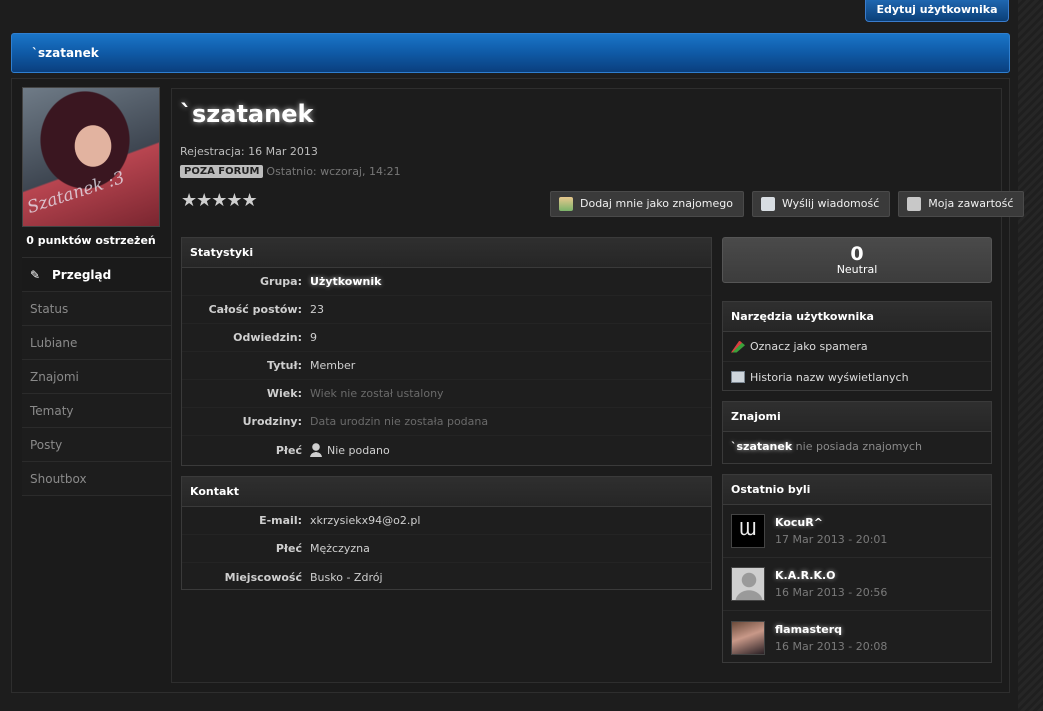  I want to click on avatar-signature: Szatanek :3, so click(76, 192).